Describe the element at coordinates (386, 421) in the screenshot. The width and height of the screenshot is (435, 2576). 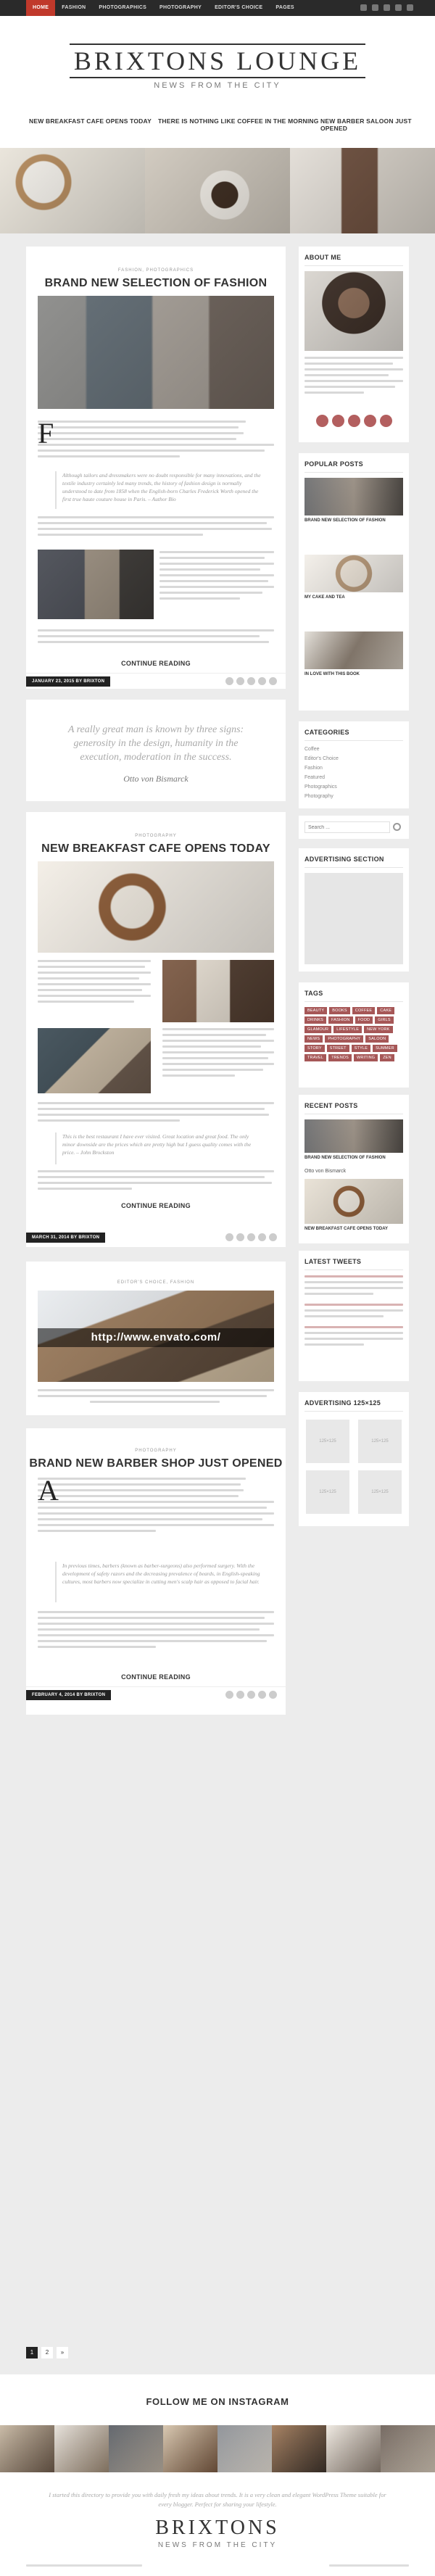
I see `google-icon` at that location.